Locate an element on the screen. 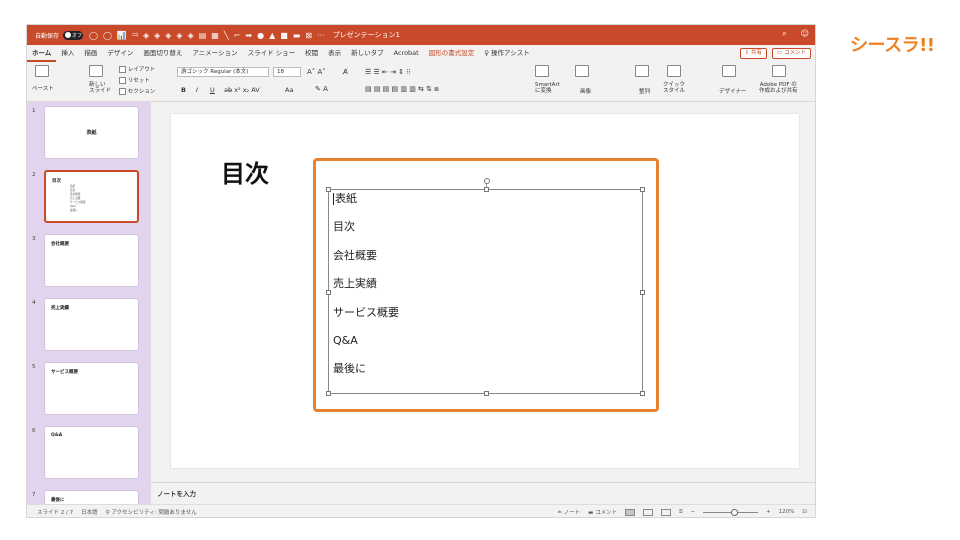 Image resolution: width=960 pixels, height=540 pixels. tab-shape-format: 図形の書式設定 is located at coordinates (452, 53).